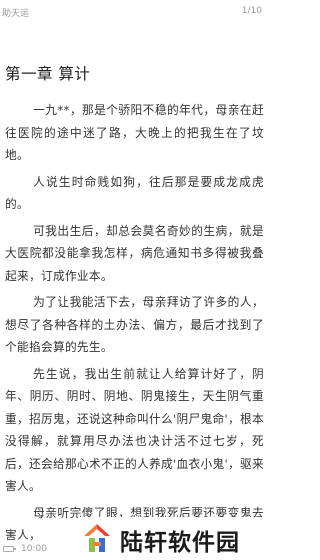 This screenshot has width=320, height=560. Describe the element at coordinates (251, 11) in the screenshot. I see `page-indicator: 1/10` at that location.